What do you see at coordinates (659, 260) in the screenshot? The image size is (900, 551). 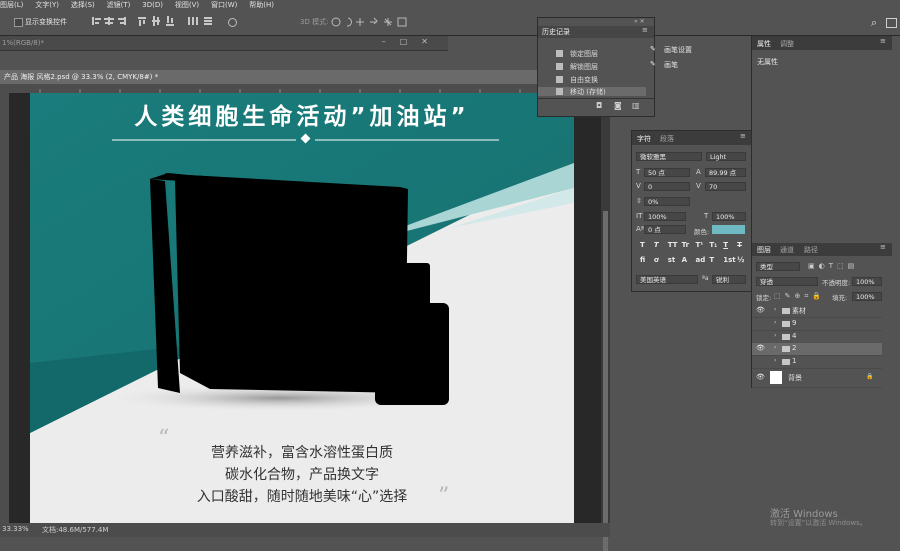 I see `old-style-button: ơ` at bounding box center [659, 260].